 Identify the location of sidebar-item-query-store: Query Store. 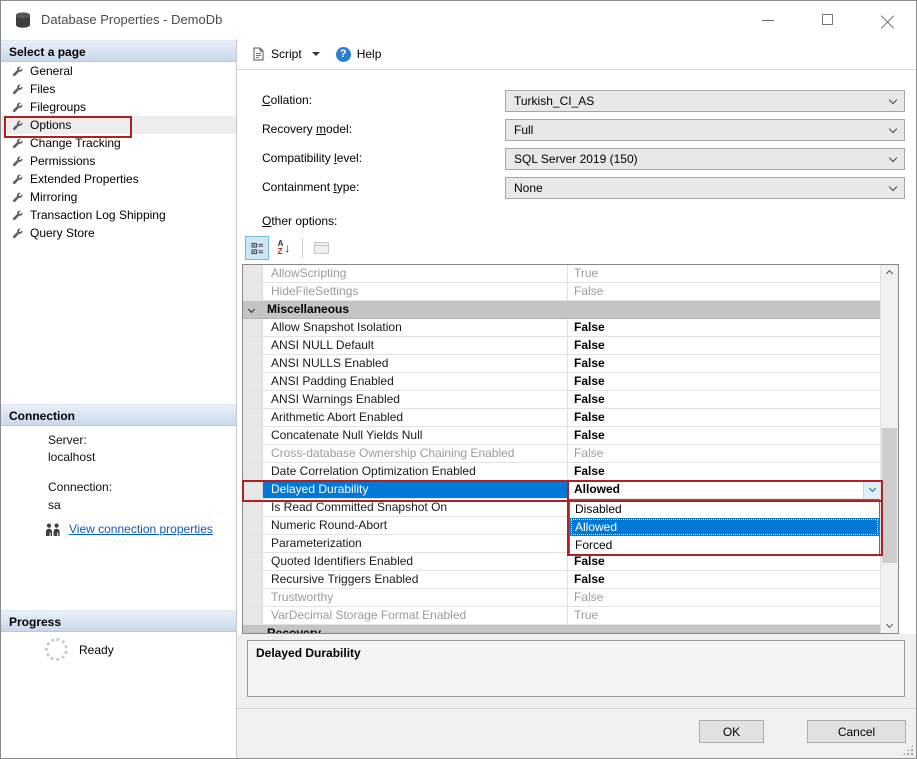
(118, 233).